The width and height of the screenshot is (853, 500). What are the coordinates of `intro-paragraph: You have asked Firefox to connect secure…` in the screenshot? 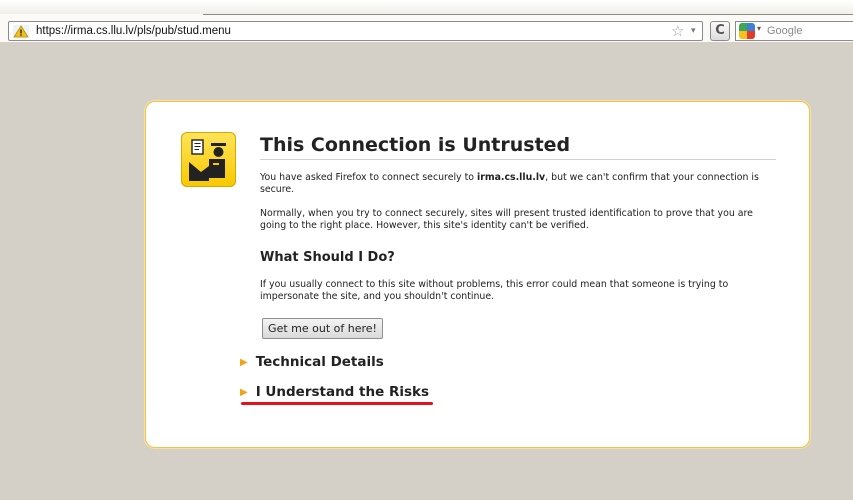 It's located at (515, 184).